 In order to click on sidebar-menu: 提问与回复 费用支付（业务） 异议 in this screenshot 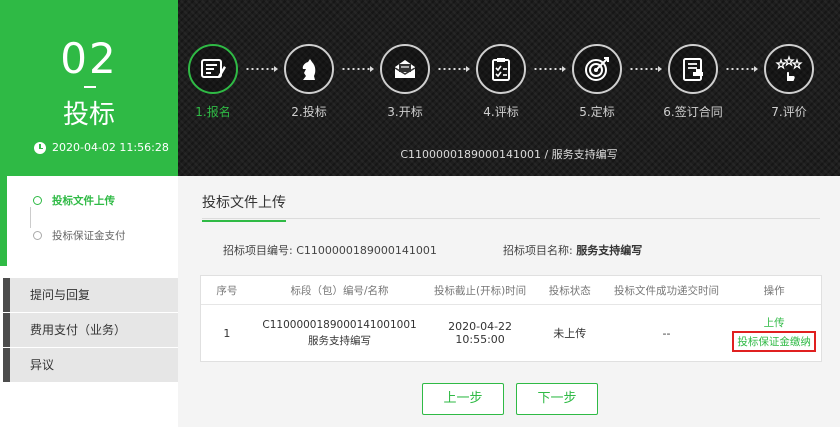, I will do `click(90, 330)`.